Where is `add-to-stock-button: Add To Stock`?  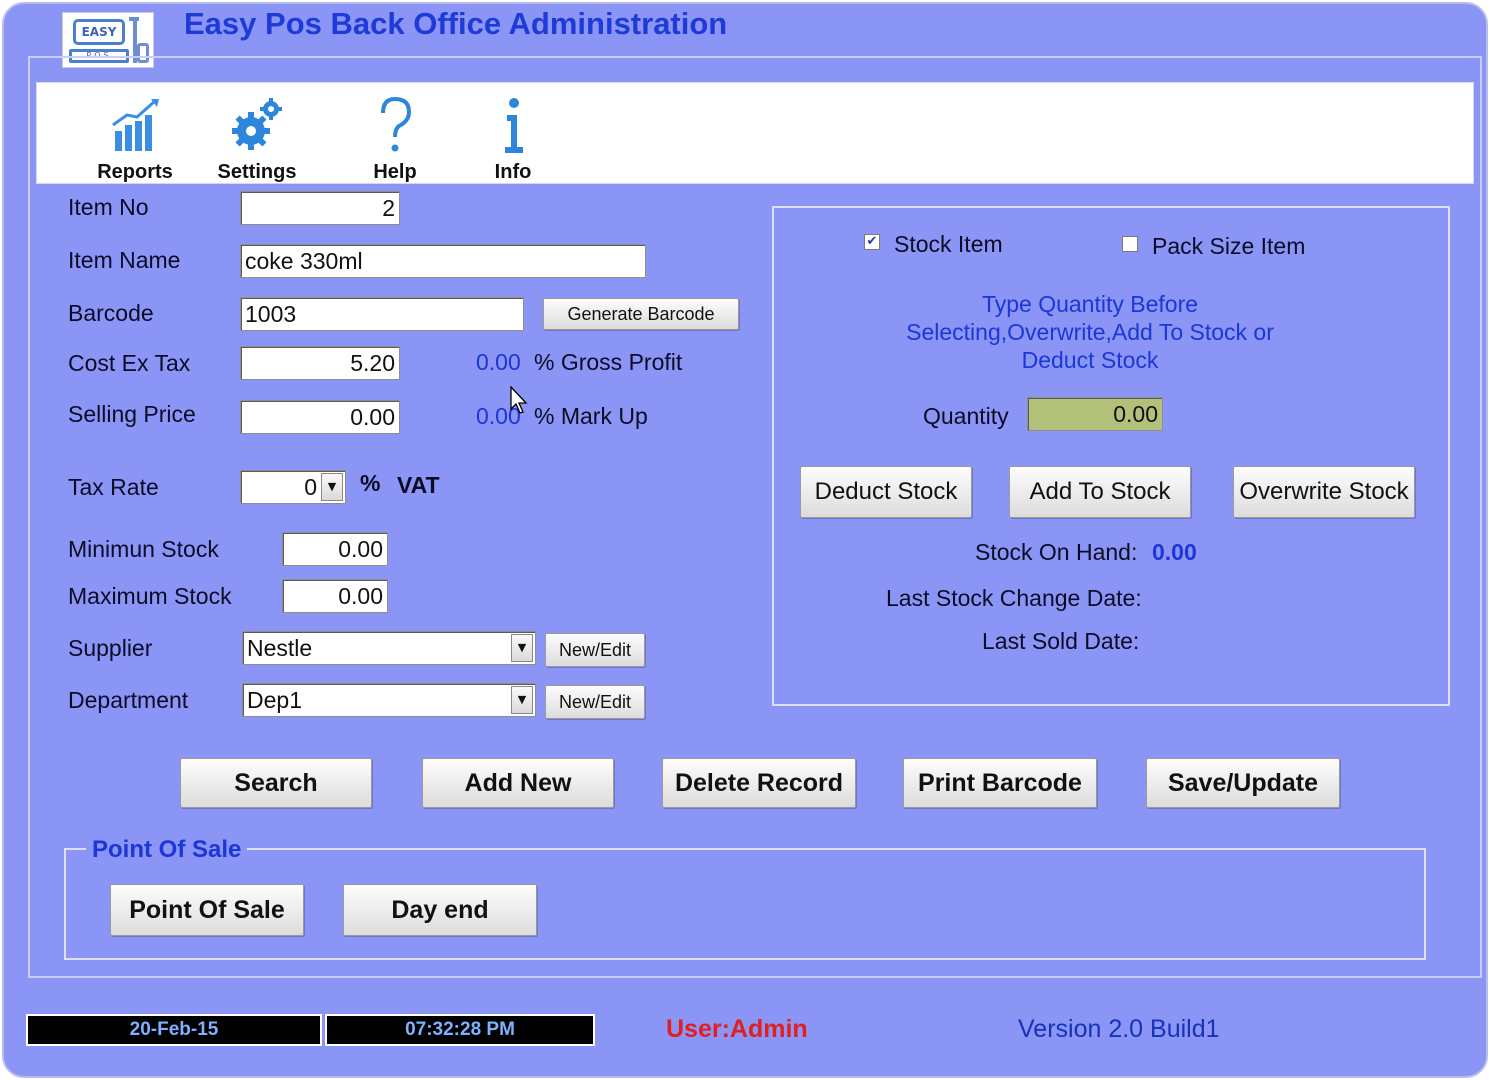 add-to-stock-button: Add To Stock is located at coordinates (1100, 492).